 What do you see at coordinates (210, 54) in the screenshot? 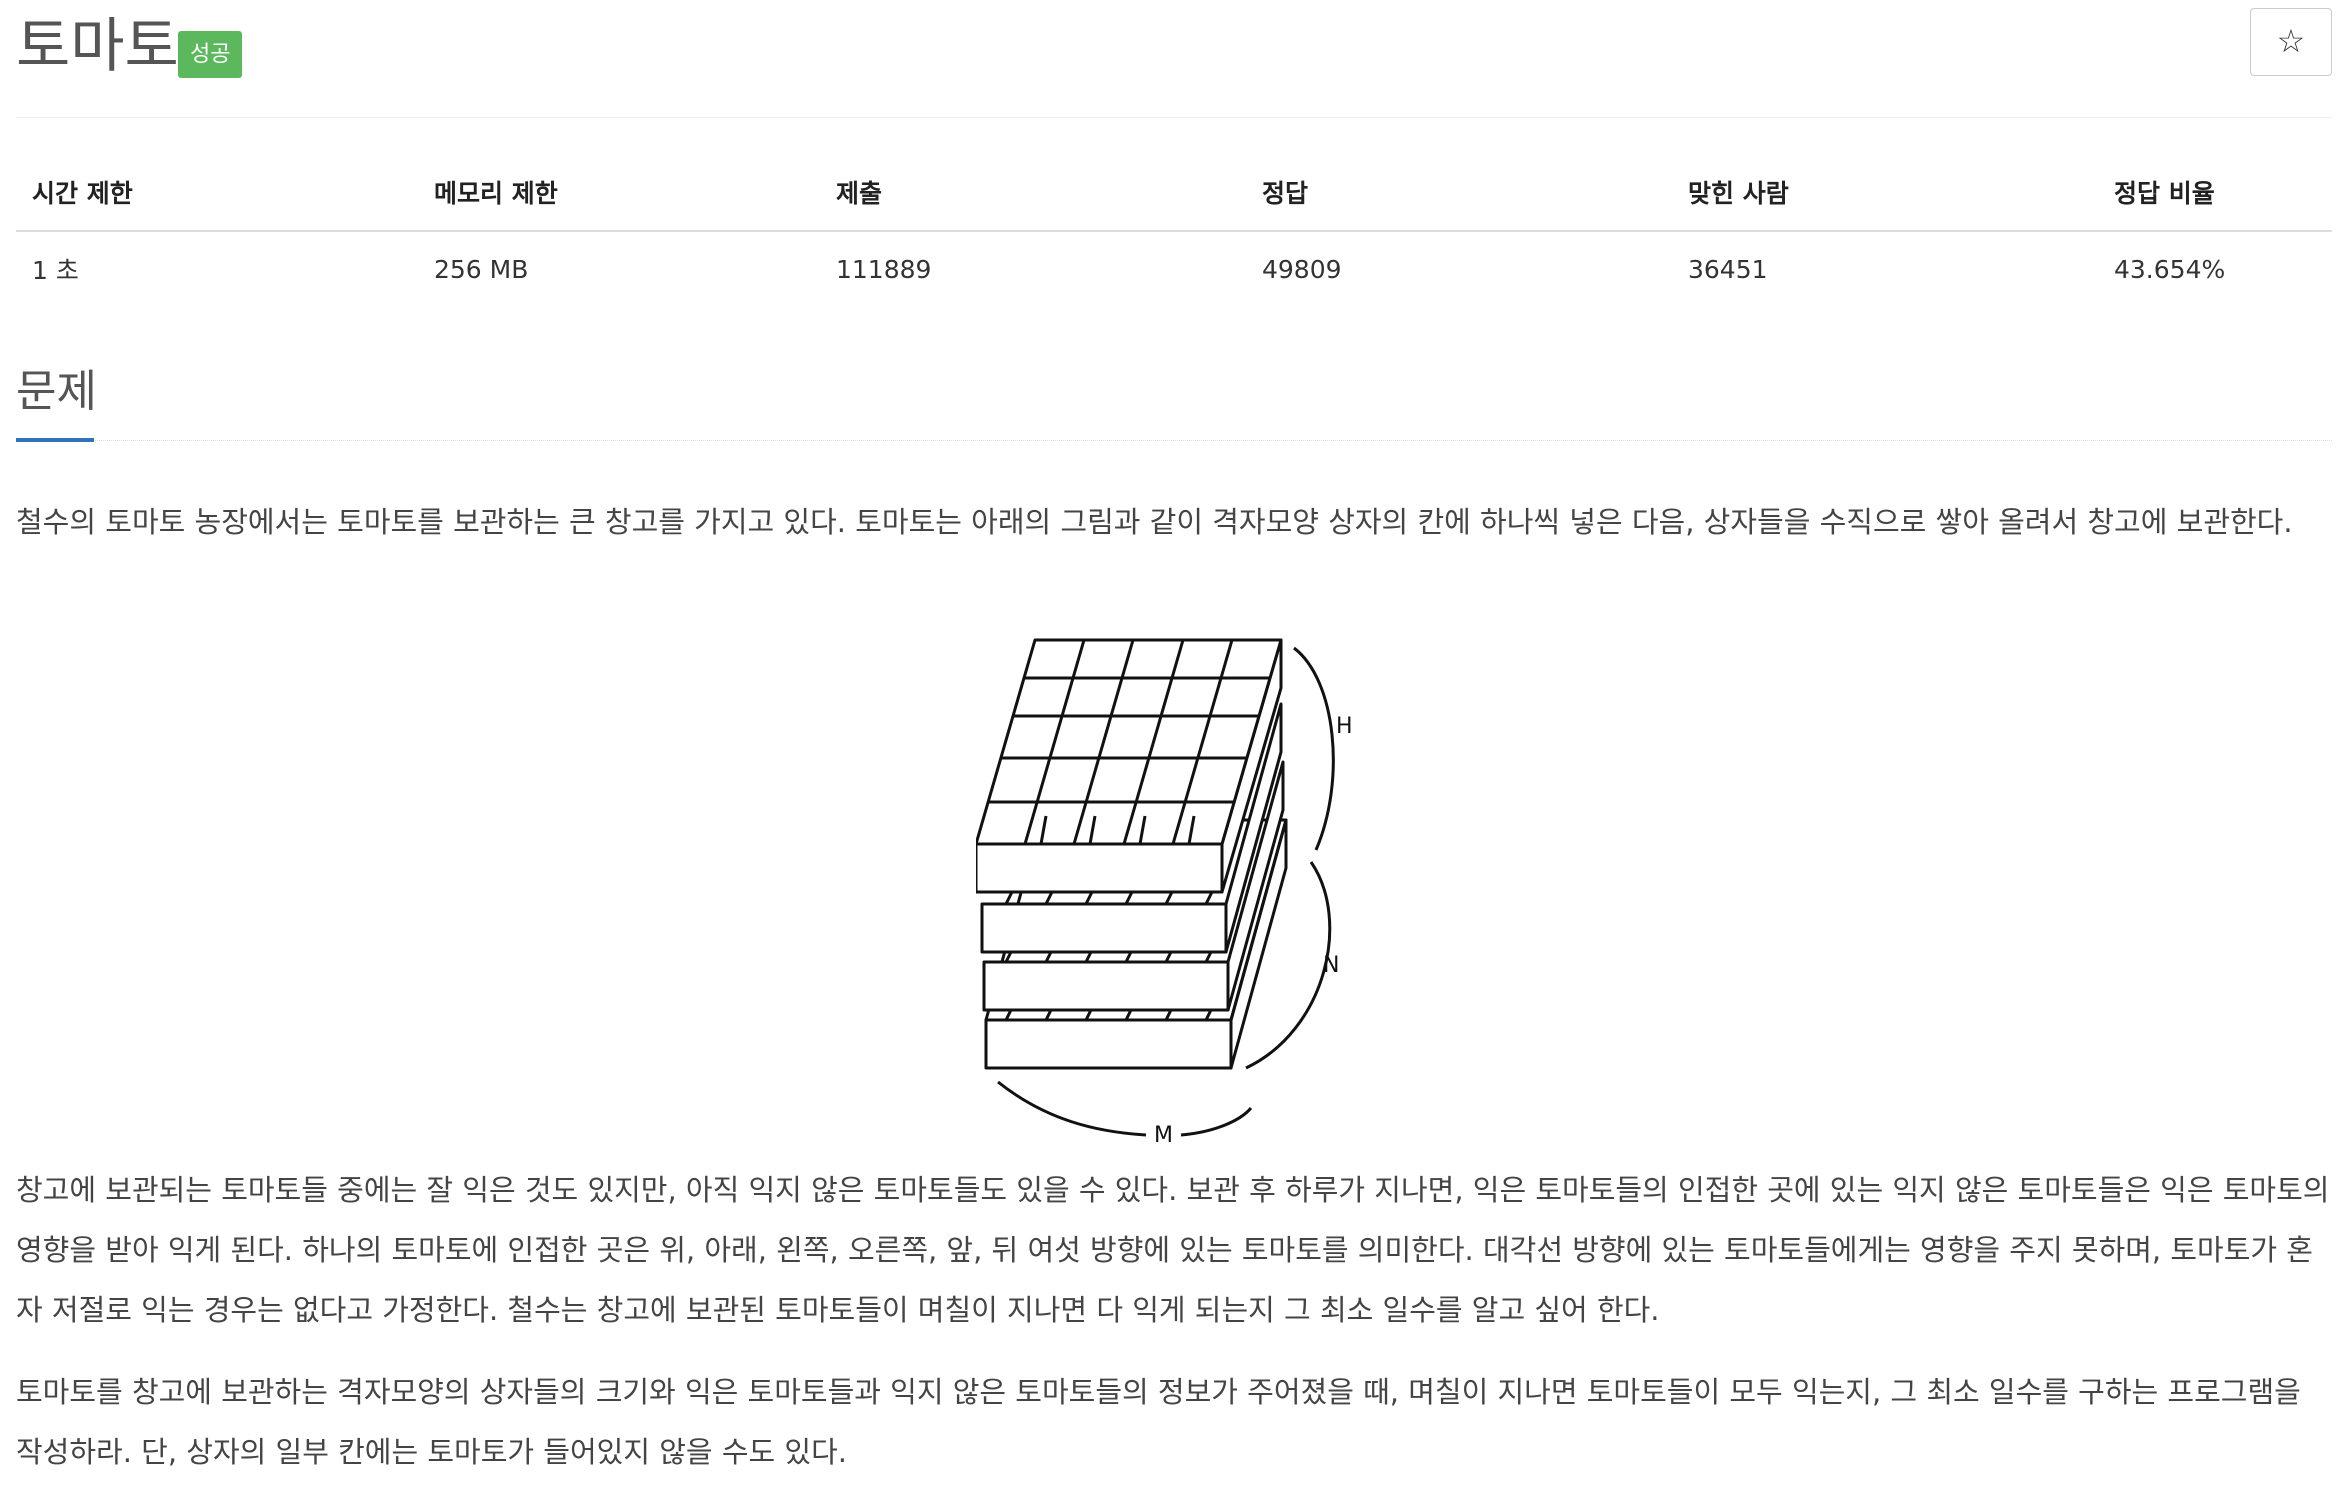
I see `status-badge: 성공` at bounding box center [210, 54].